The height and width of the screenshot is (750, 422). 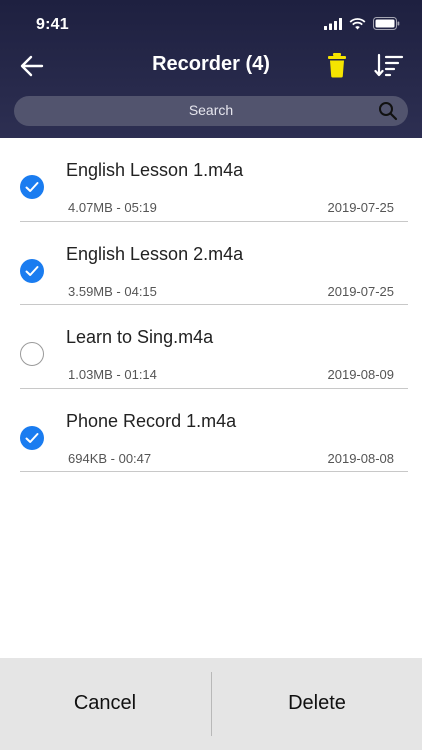 I want to click on file-name: Learn to Sing.m4a, so click(x=140, y=337).